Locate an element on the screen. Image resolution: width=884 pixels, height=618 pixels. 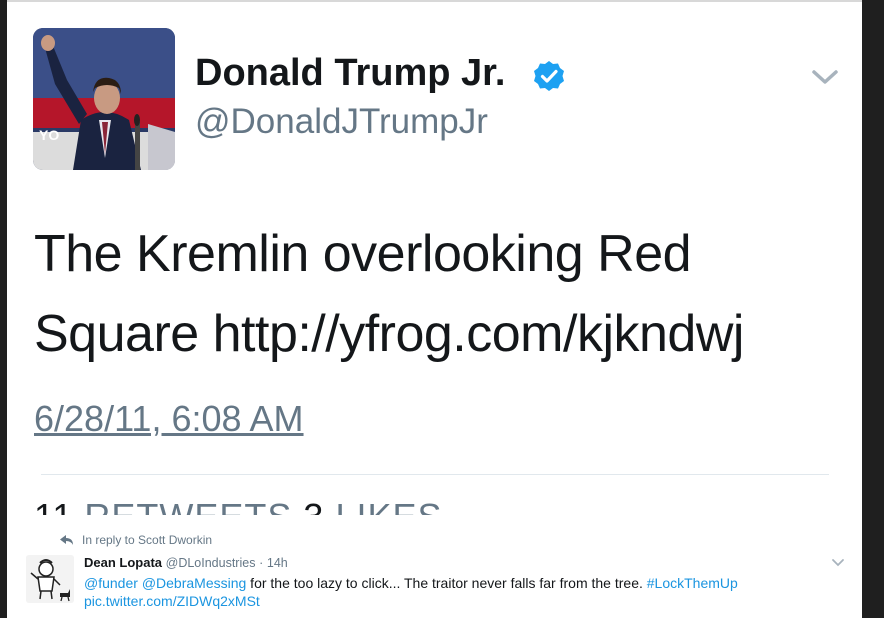
right-frame is located at coordinates (873, 309).